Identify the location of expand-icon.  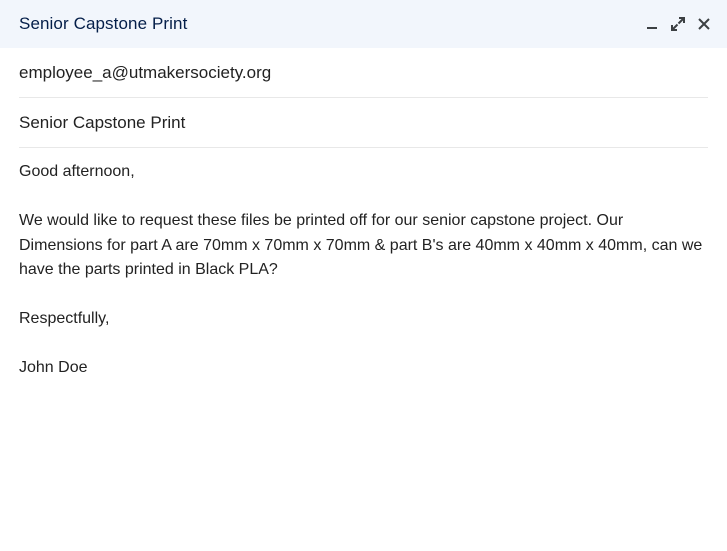
(678, 24).